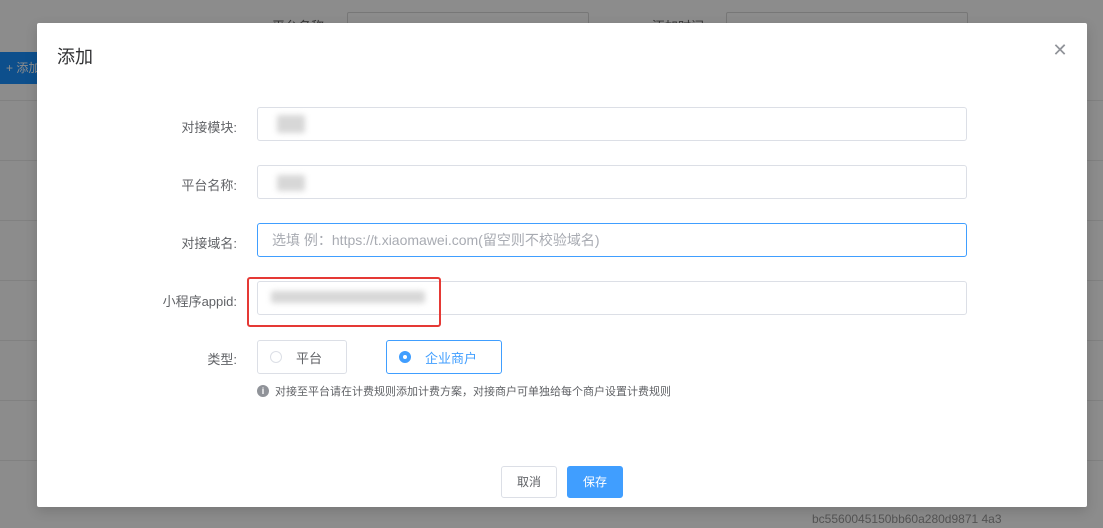 The height and width of the screenshot is (528, 1103). What do you see at coordinates (1060, 50) in the screenshot?
I see `close-icon: ✕` at bounding box center [1060, 50].